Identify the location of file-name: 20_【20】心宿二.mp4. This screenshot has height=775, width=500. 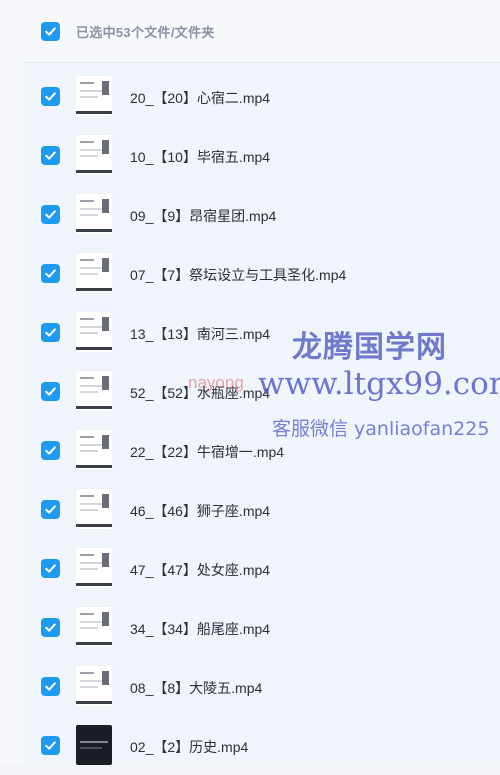
(200, 98).